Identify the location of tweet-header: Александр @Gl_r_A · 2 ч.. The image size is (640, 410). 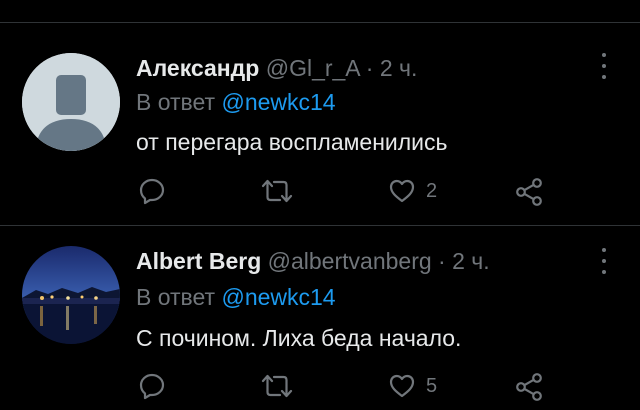
(276, 68).